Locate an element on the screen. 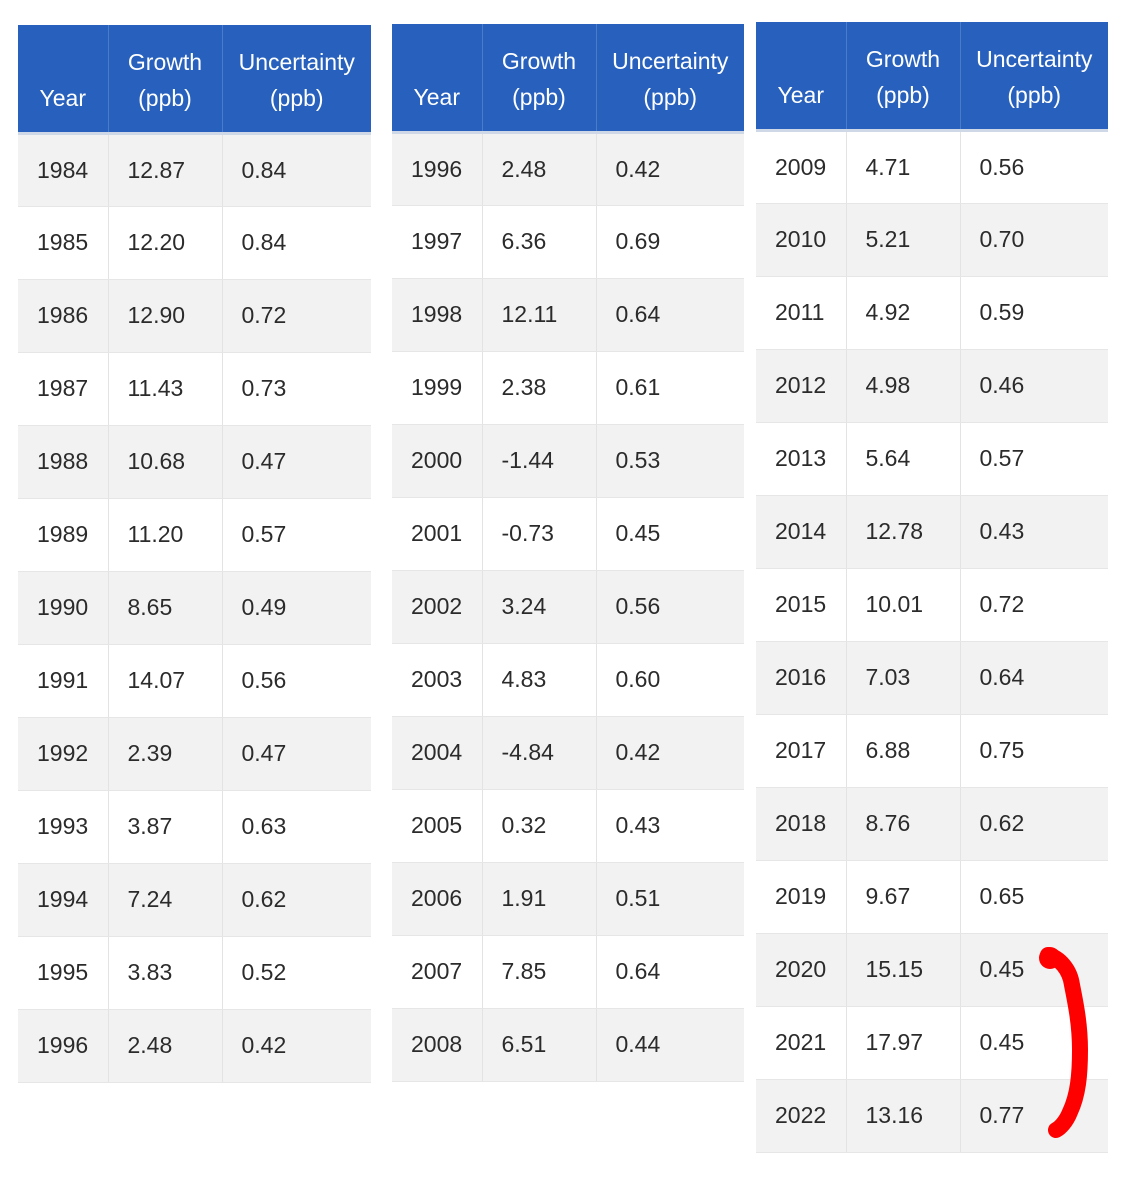  uncertainty-cell: 0.69 is located at coordinates (670, 242).